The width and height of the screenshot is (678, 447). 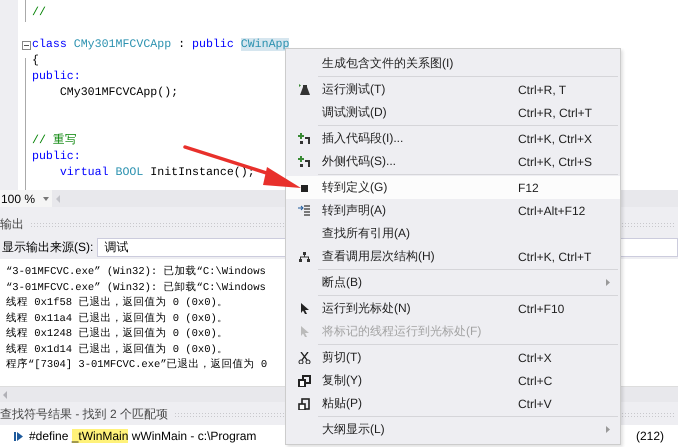 I want to click on code-line: // 重写, so click(x=54, y=141).